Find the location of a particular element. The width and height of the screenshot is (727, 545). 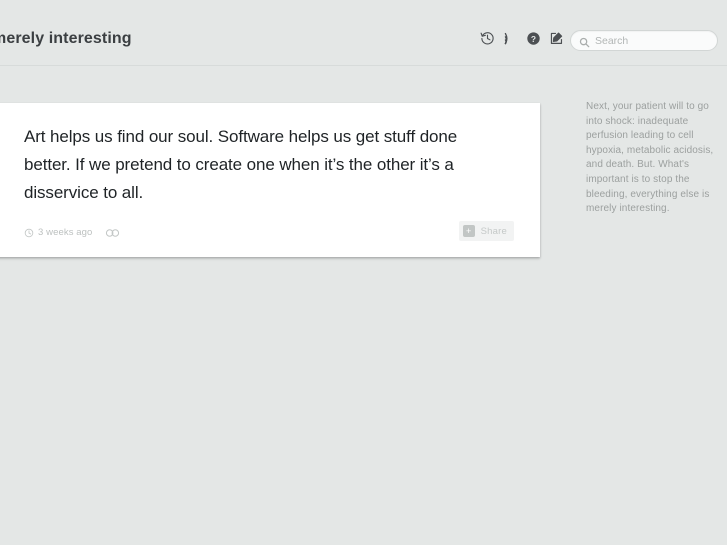

share-button-label: Share is located at coordinates (493, 231).